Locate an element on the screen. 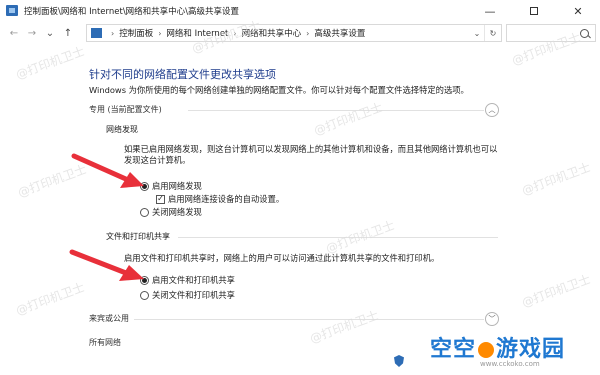 The width and height of the screenshot is (600, 375). file-sharing-title: 文件和打印机共享 is located at coordinates (138, 236).